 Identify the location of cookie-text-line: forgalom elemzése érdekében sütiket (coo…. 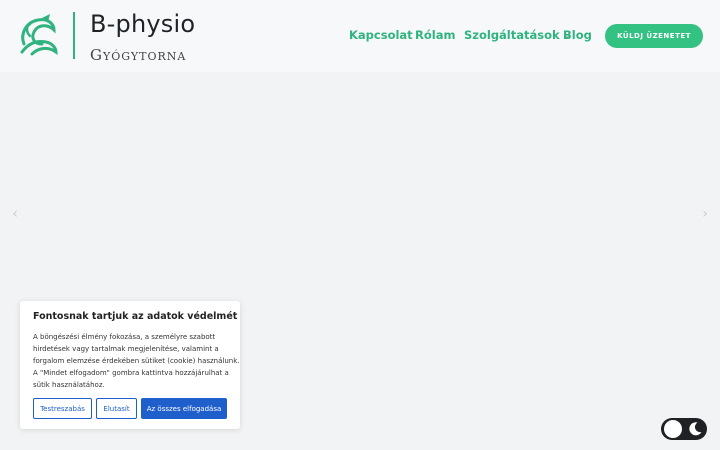
(136, 361).